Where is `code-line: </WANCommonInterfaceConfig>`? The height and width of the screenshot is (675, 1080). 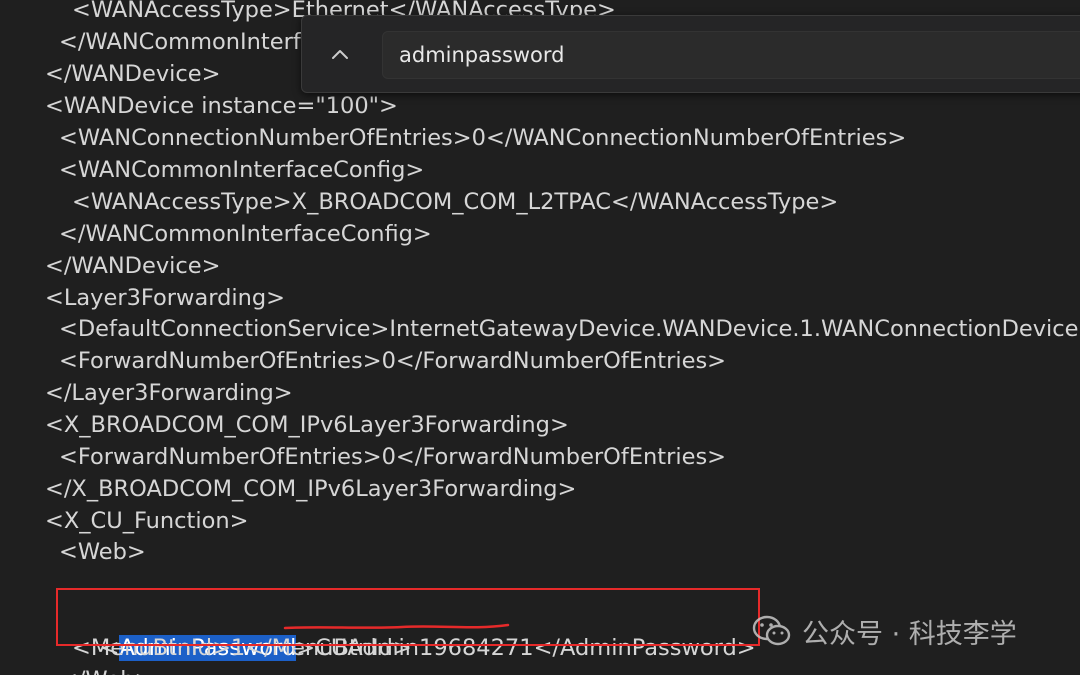 code-line: </WANCommonInterfaceConfig> is located at coordinates (245, 234).